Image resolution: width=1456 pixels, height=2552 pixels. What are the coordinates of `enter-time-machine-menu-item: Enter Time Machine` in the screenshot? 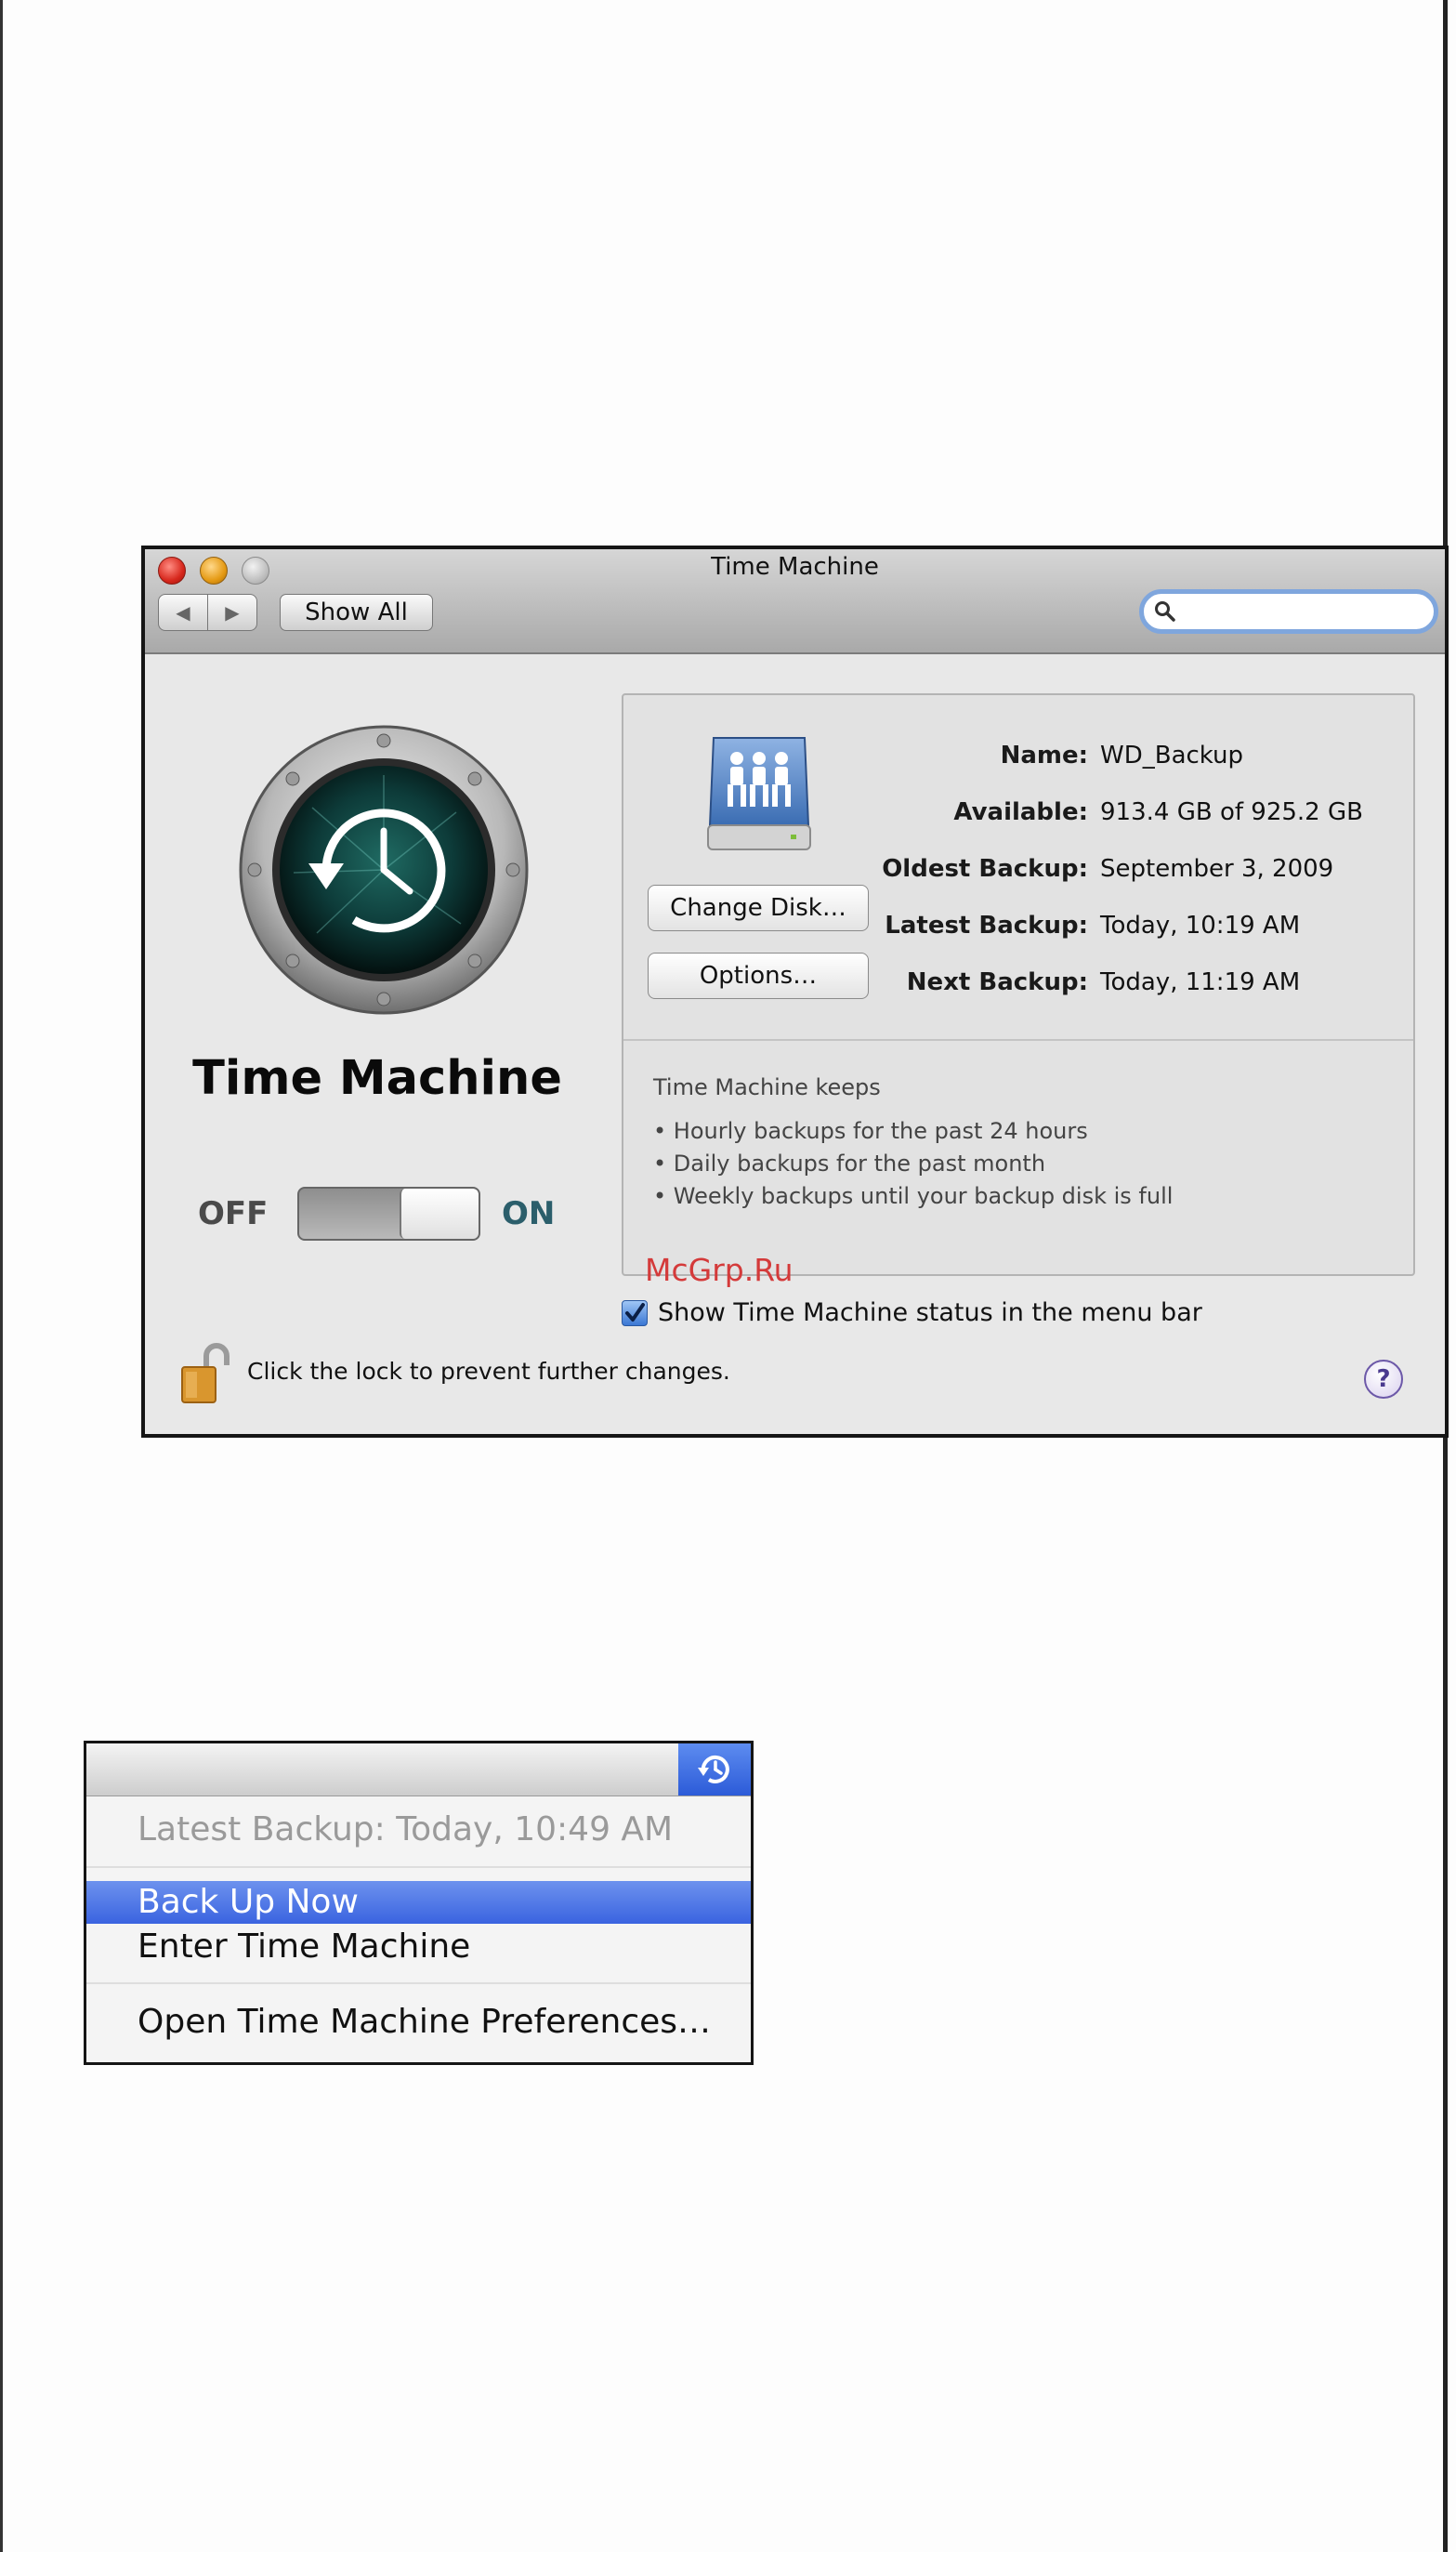 It's located at (418, 1947).